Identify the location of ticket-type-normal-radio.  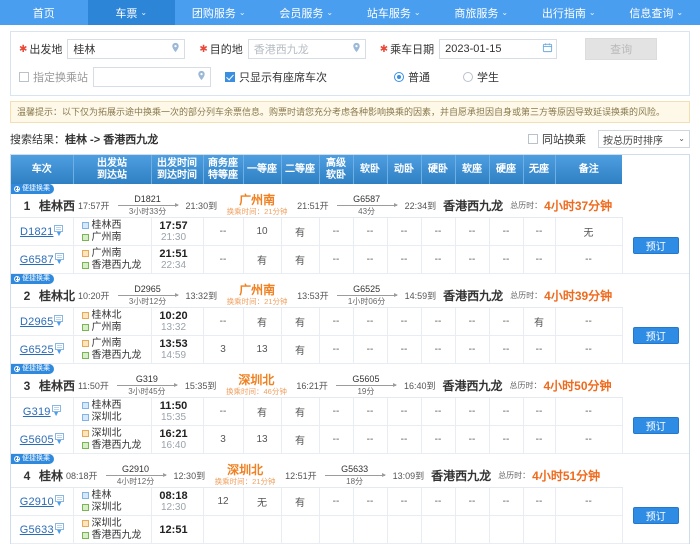
(399, 77).